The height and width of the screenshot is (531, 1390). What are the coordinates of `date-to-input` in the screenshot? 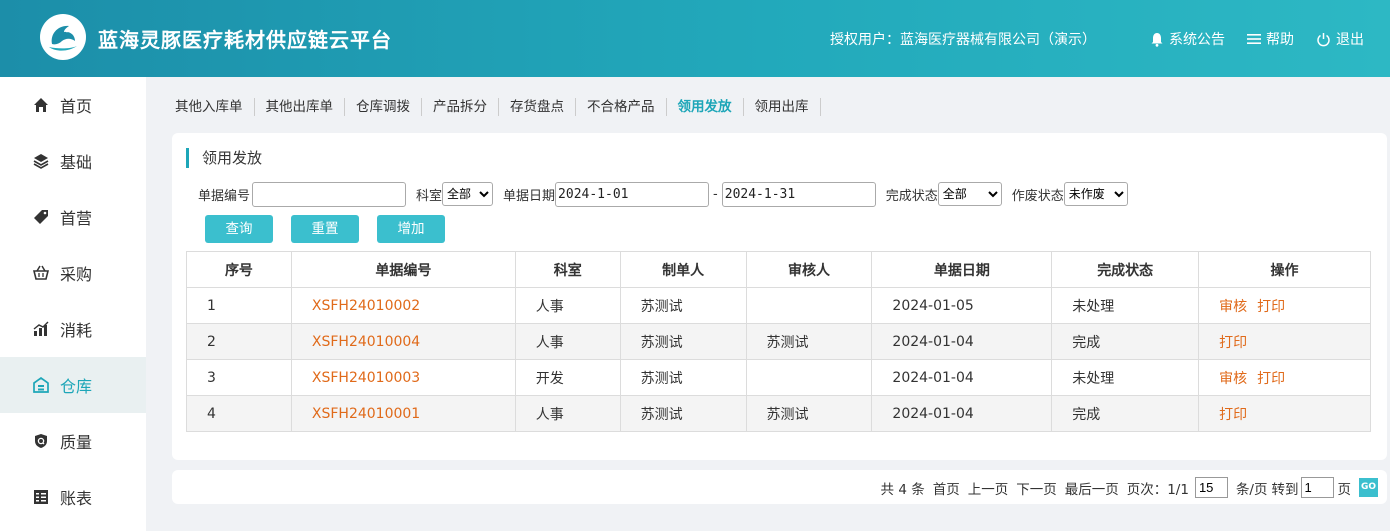 It's located at (798, 194).